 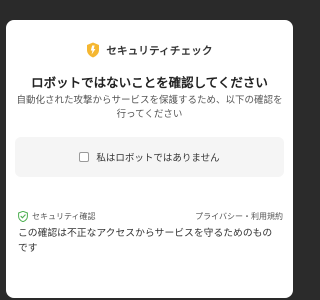 I want to click on robot-checkbox, so click(x=84, y=157).